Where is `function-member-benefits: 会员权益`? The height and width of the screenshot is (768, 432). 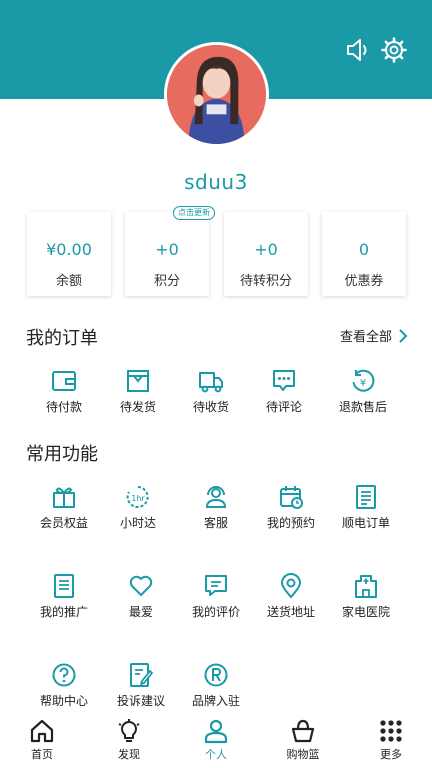 function-member-benefits: 会员权益 is located at coordinates (64, 507).